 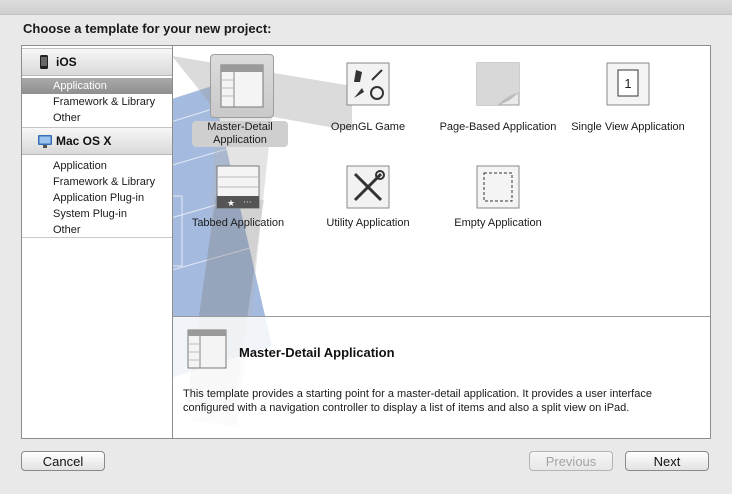 I want to click on template-opengl-game: OpenGL Game, so click(x=368, y=98).